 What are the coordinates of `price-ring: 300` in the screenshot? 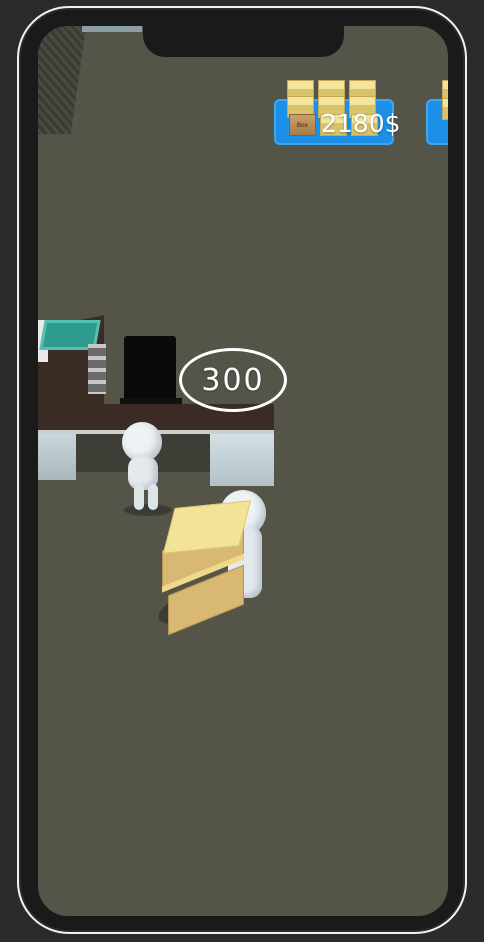 It's located at (233, 380).